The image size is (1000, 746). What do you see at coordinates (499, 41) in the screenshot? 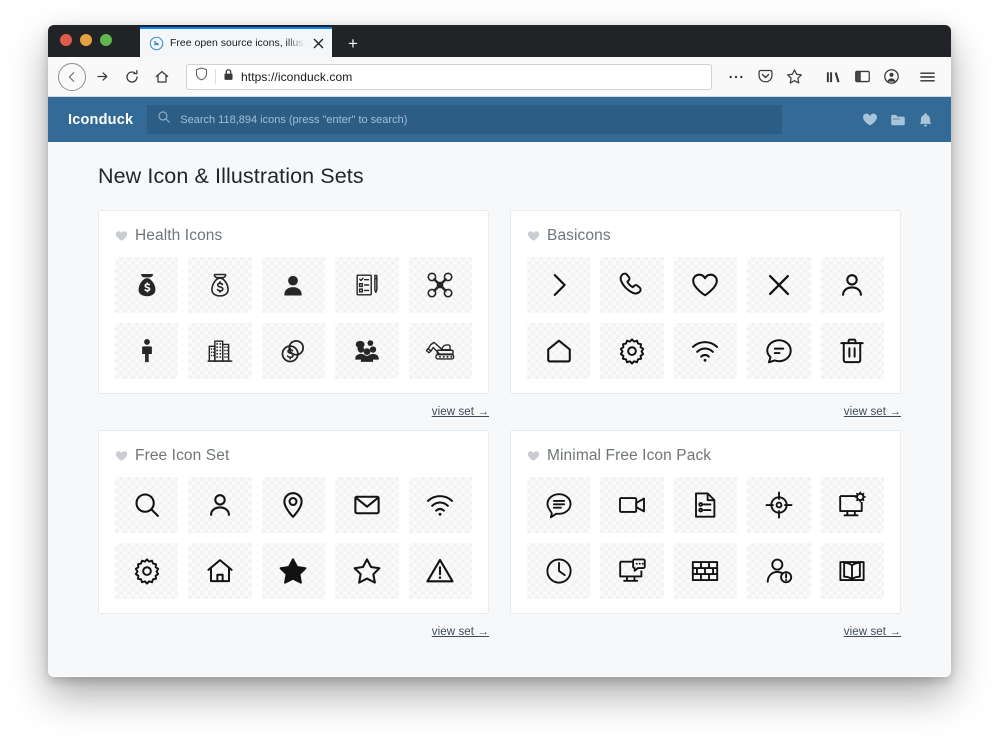
I see `browser-titlebar: Free open source icons, illustra +` at bounding box center [499, 41].